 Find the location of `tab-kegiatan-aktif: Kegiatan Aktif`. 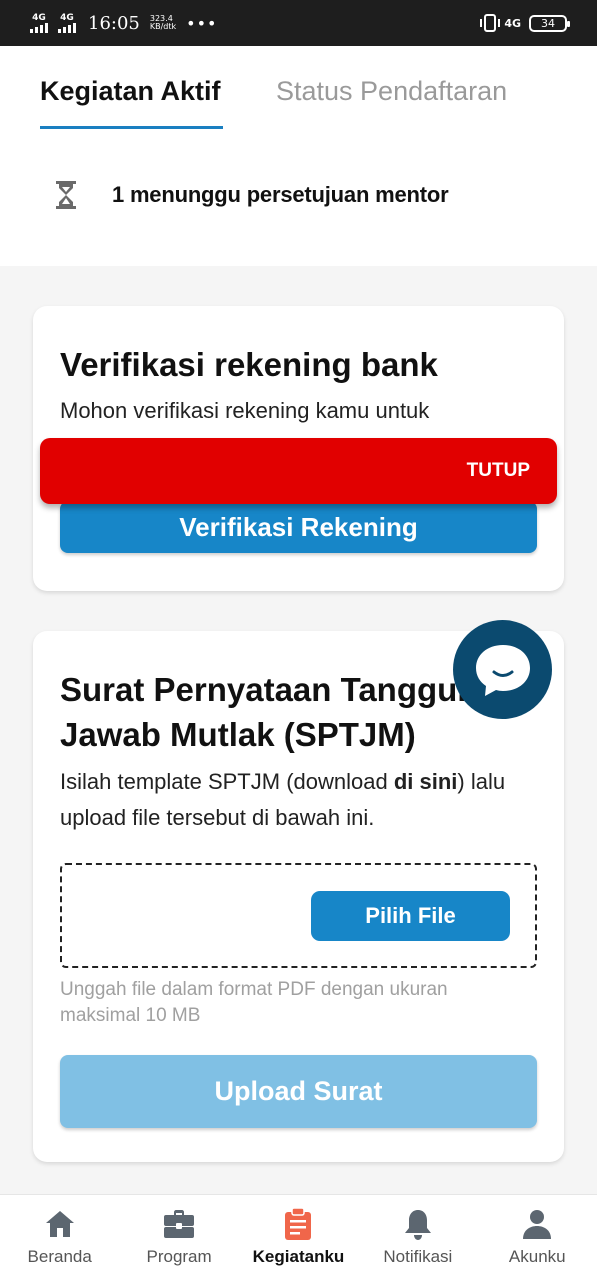

tab-kegiatan-aktif: Kegiatan Aktif is located at coordinates (130, 91).